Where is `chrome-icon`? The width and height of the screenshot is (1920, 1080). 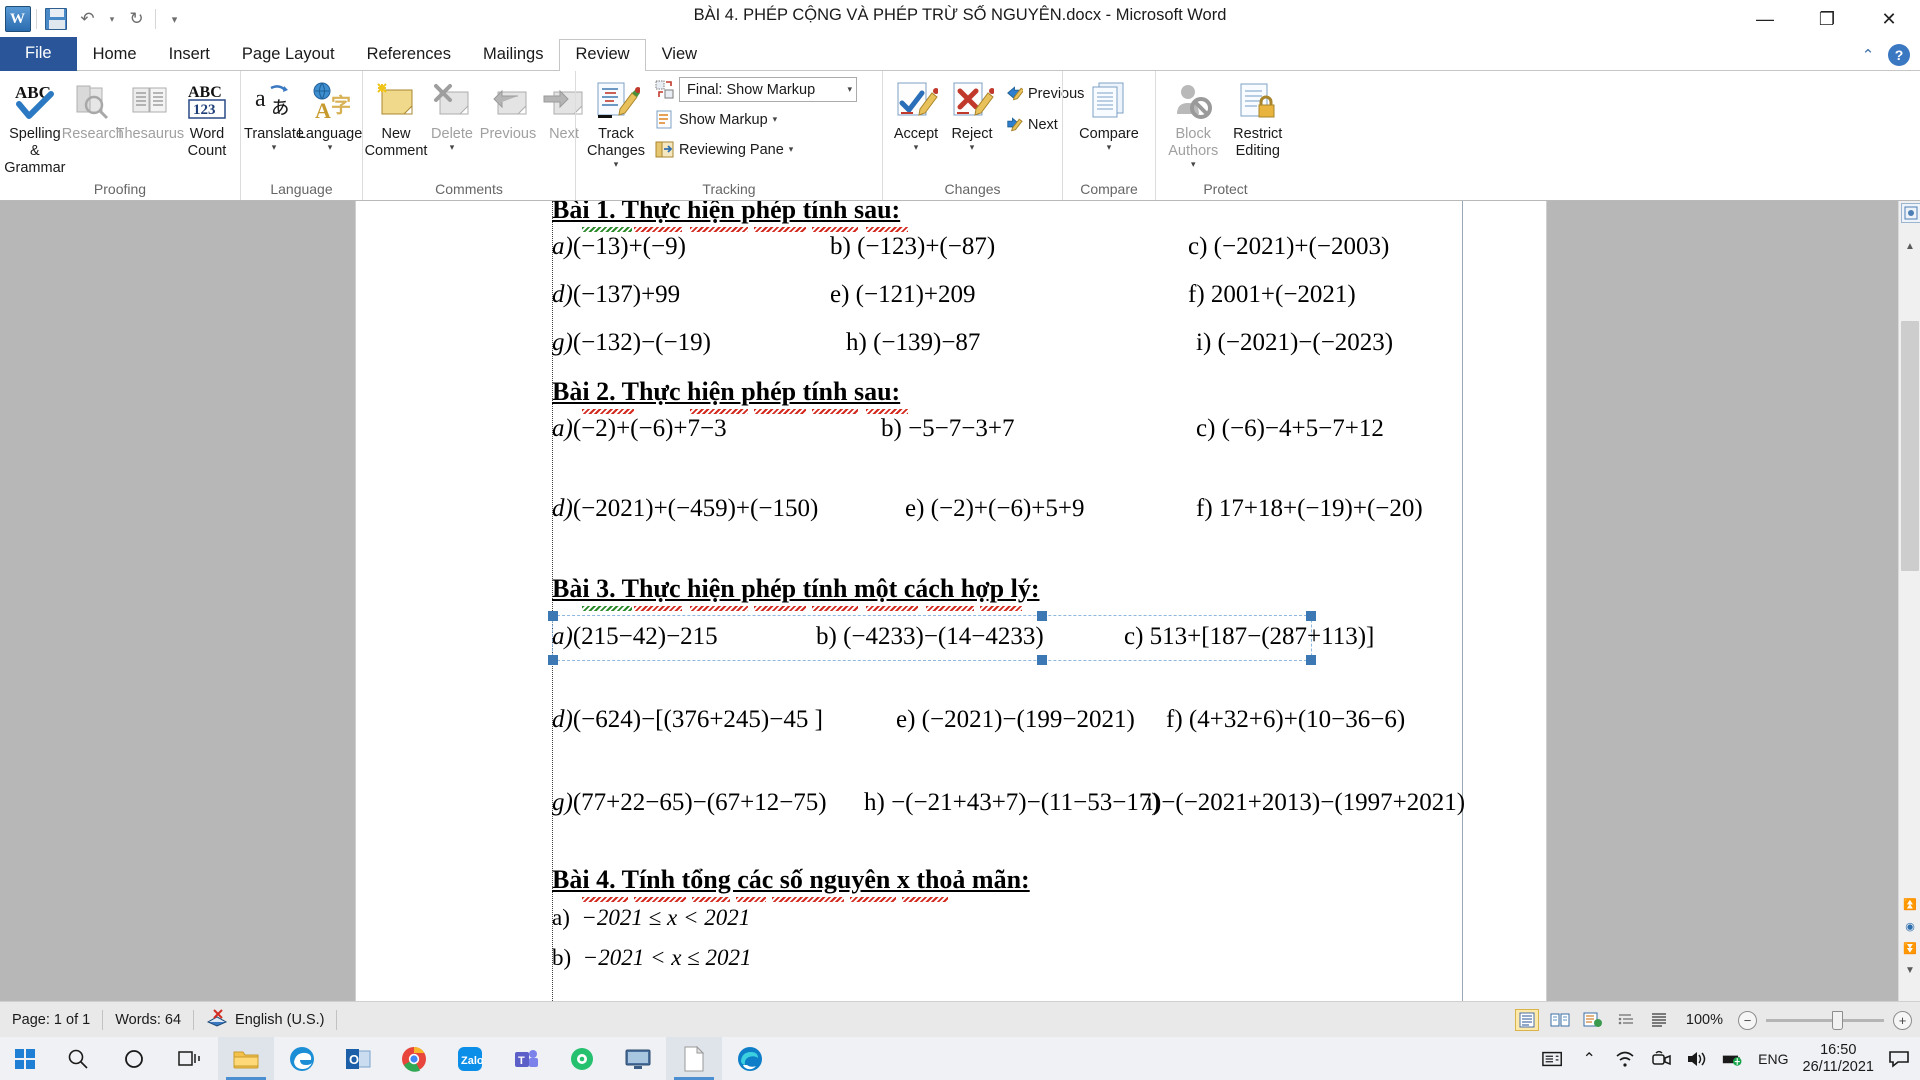
chrome-icon is located at coordinates (414, 1058).